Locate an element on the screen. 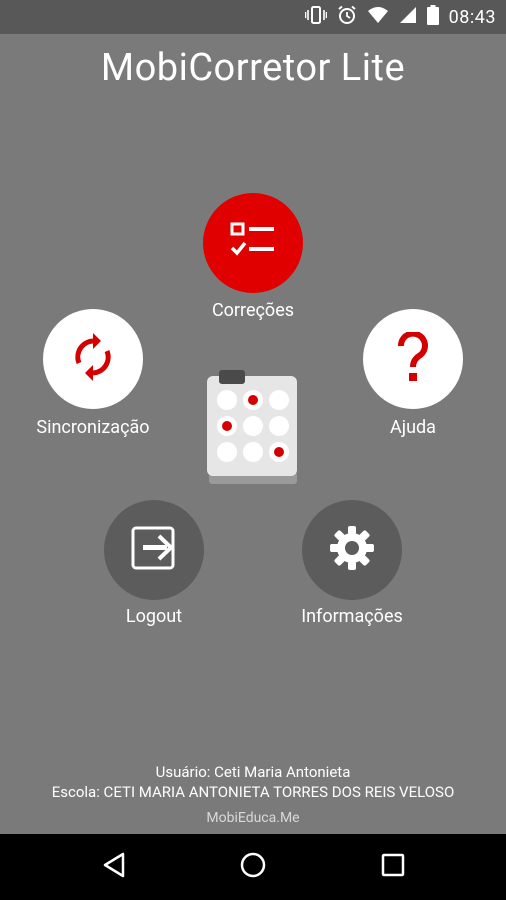  logout-button is located at coordinates (154, 550).